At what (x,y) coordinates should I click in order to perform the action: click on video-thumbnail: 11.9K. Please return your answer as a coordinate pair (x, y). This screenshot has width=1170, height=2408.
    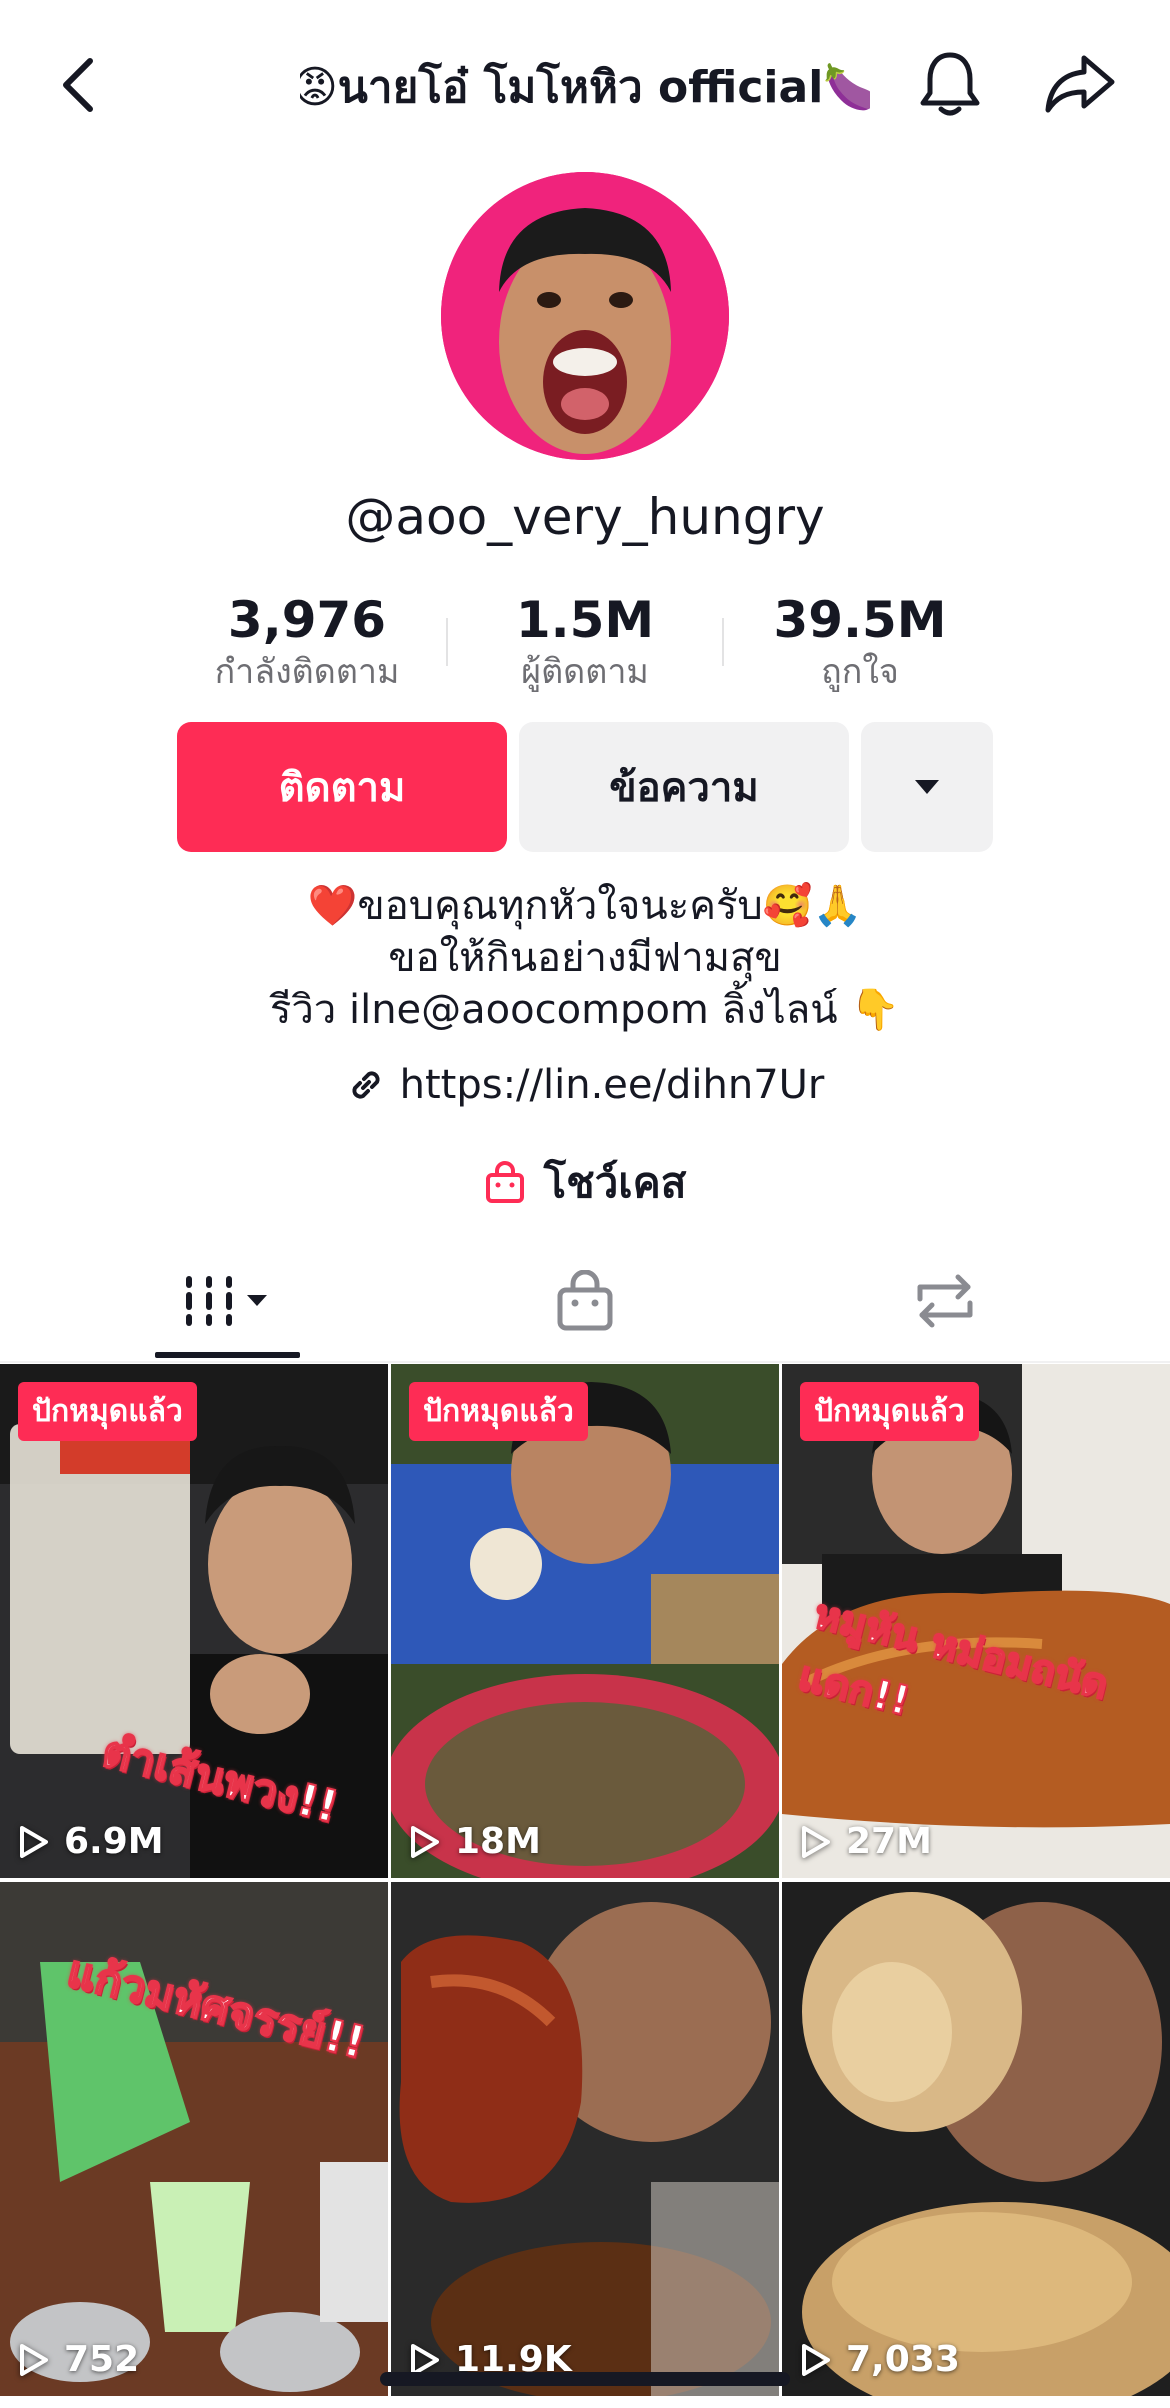
    Looking at the image, I should click on (585, 2139).